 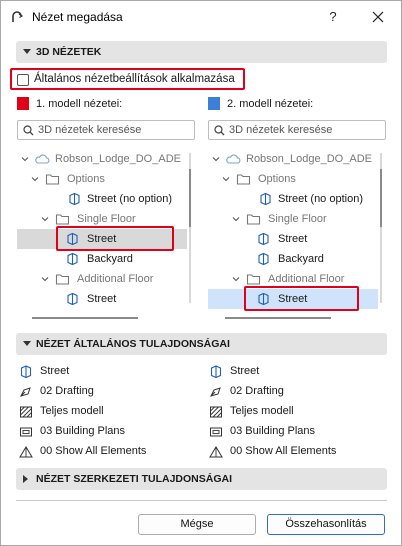 I want to click on section-3d-views-title: 3D NÉZETEK, so click(x=69, y=52).